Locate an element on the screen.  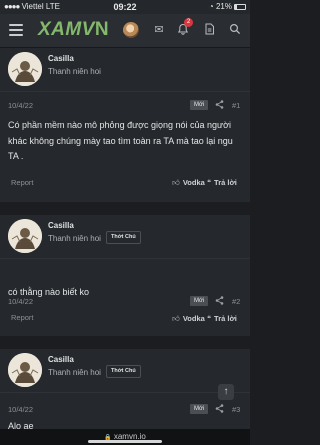
scroll-to-top-button: ↑ is located at coordinates (226, 392).